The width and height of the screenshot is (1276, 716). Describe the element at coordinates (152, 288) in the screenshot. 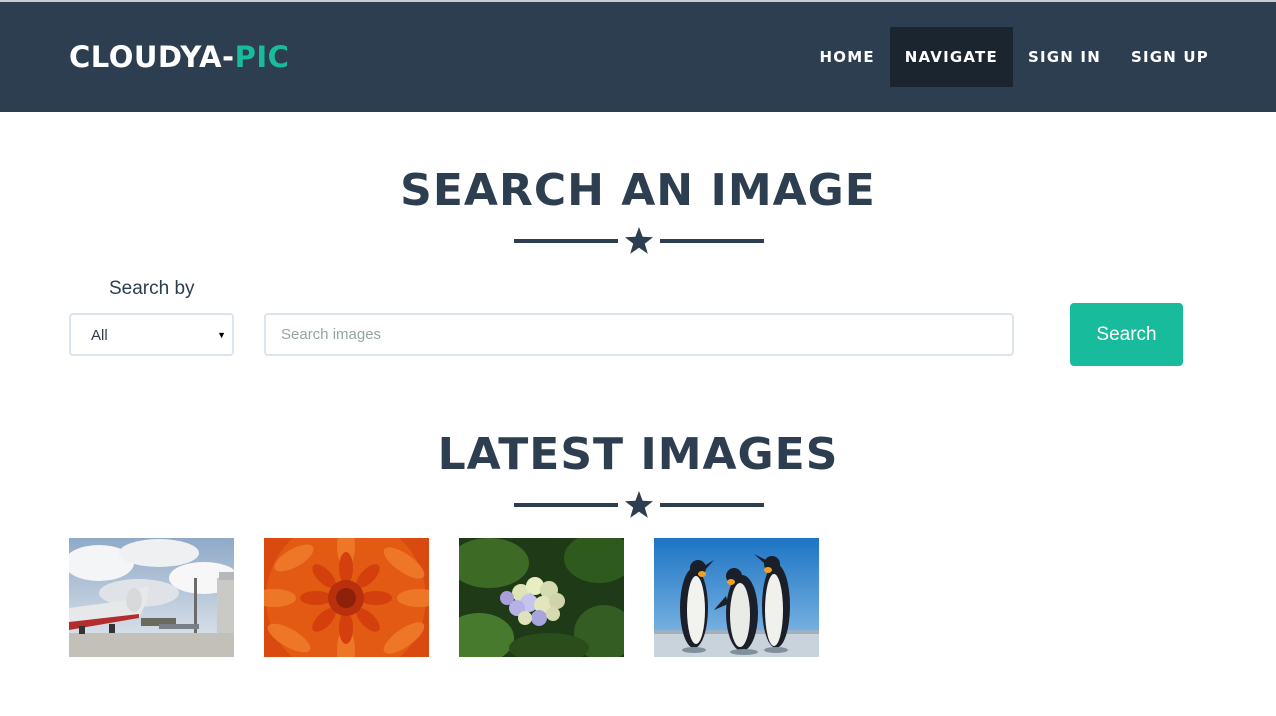

I see `search-by-label: Search by` at that location.